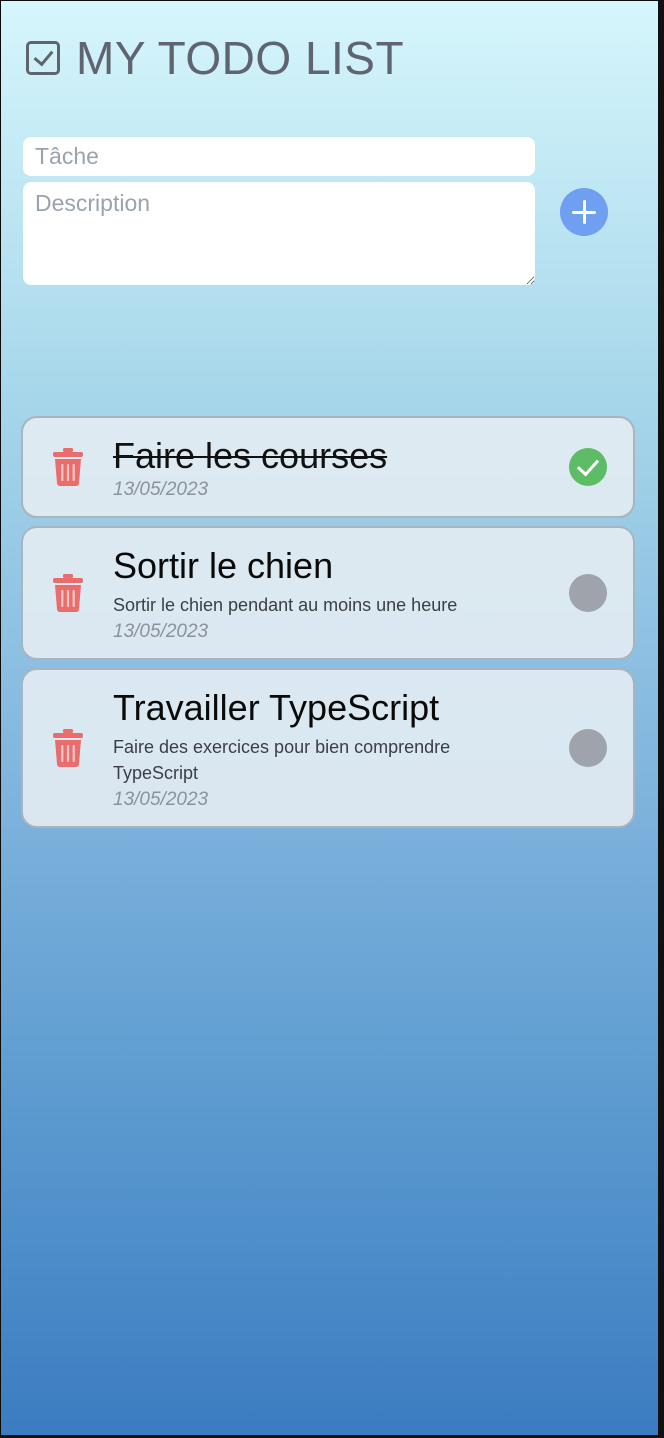 This screenshot has width=664, height=1438. I want to click on todo-item: Faire les courses 13/05/2023, so click(328, 467).